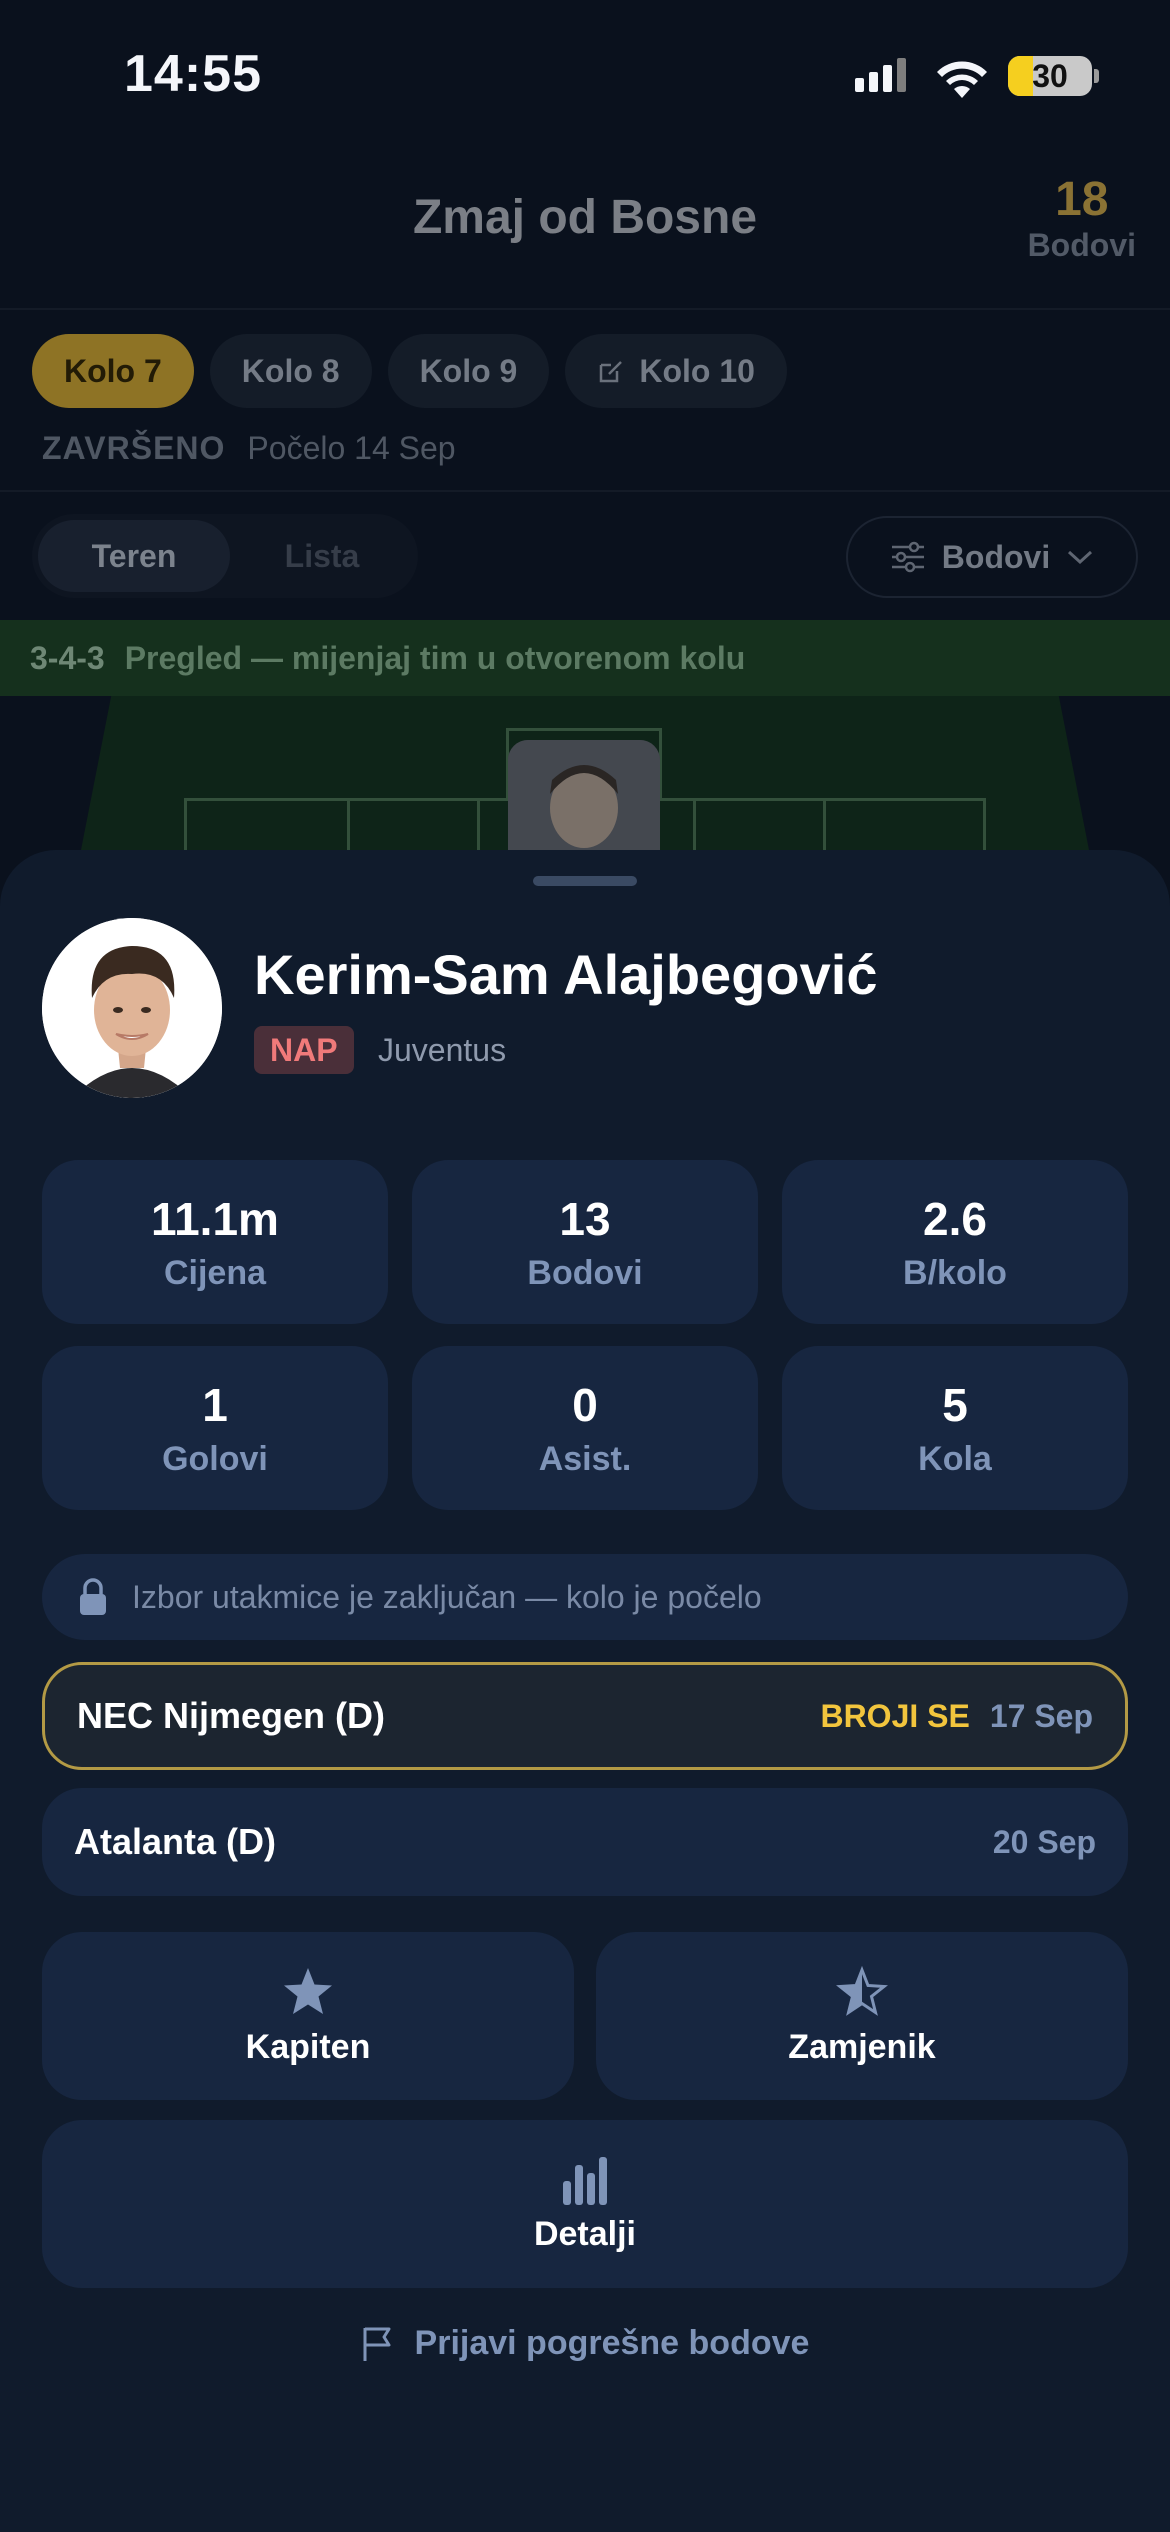 The height and width of the screenshot is (2532, 1170). What do you see at coordinates (585, 491) in the screenshot?
I see `round-divider` at bounding box center [585, 491].